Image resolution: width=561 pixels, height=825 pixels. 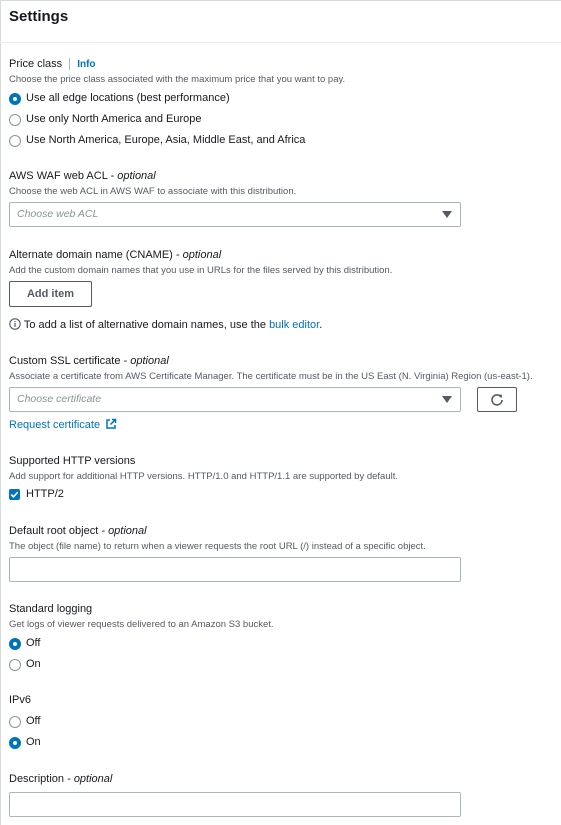 I want to click on ipv6-radio-on, so click(x=15, y=743).